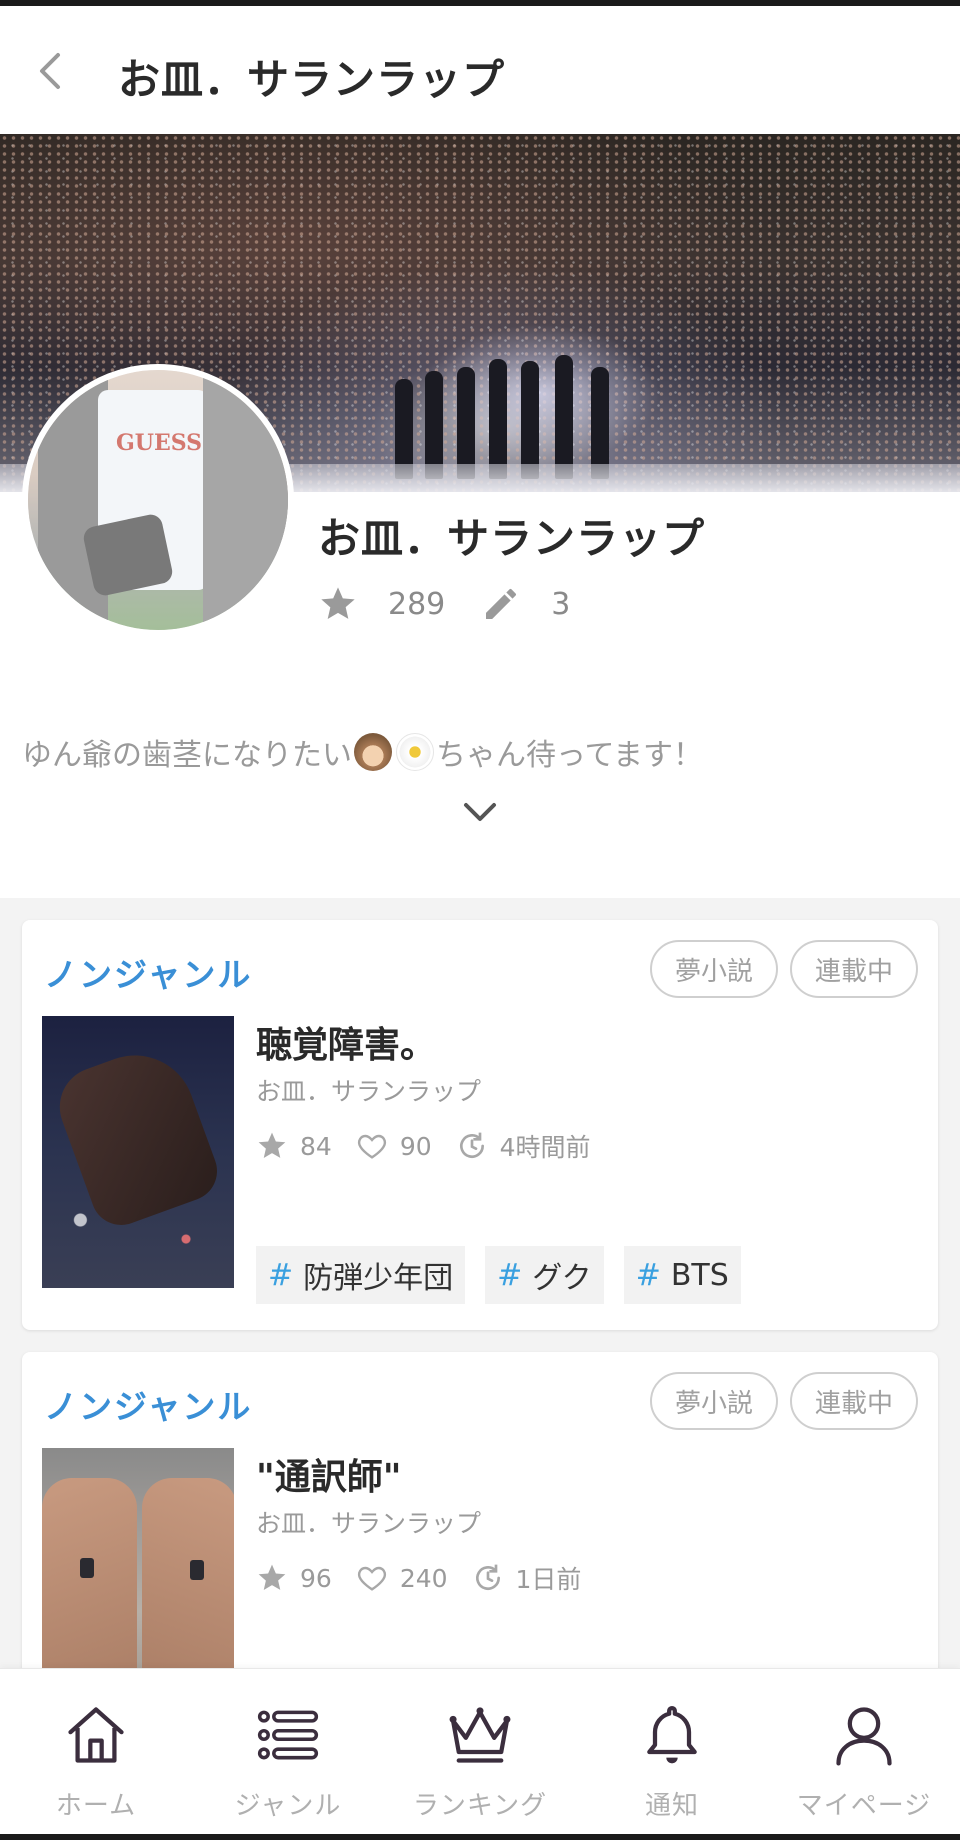  I want to click on story-stars: 84, so click(316, 1146).